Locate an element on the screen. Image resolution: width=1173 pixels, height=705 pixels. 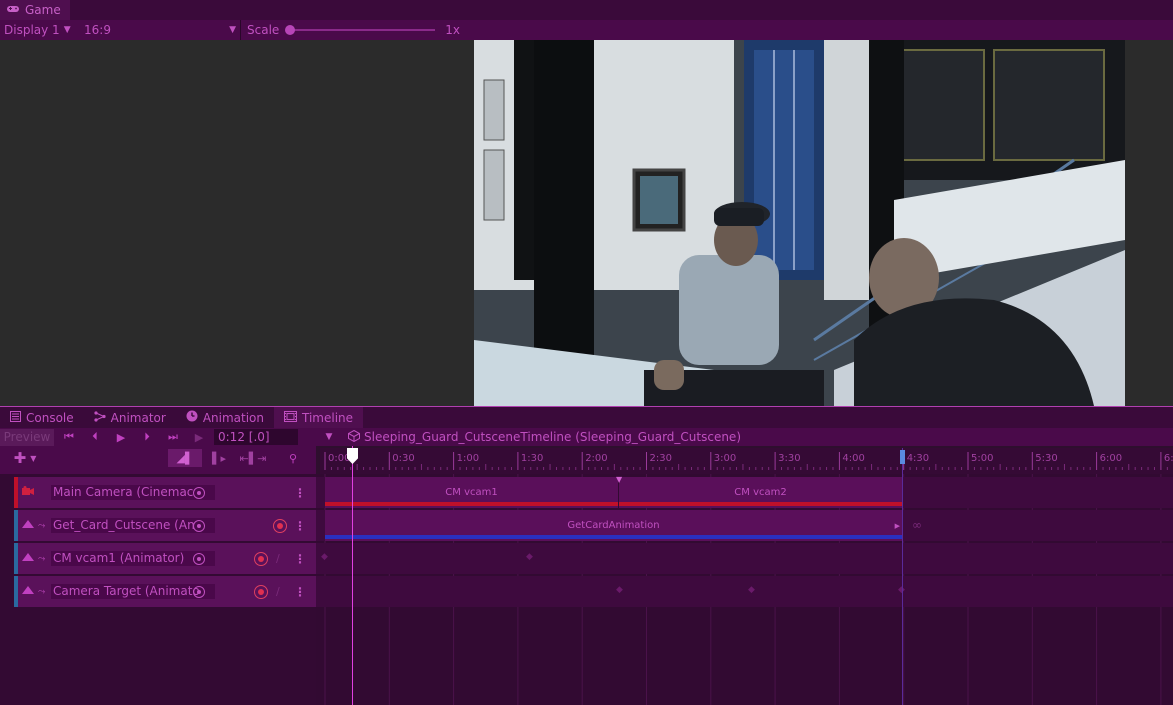
ripple-mode-icon: ▌▸ is located at coordinates (219, 458).